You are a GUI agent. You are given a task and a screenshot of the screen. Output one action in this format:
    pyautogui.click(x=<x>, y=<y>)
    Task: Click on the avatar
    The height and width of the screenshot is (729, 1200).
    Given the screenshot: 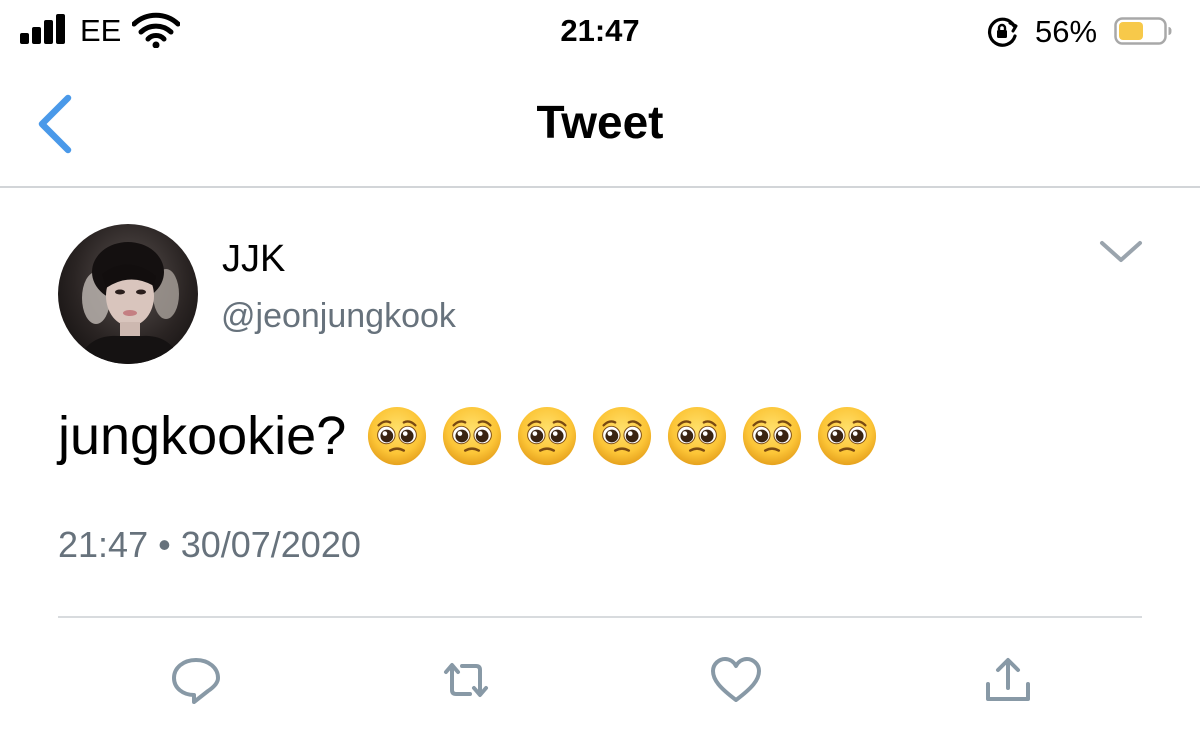 What is the action you would take?
    pyautogui.click(x=128, y=294)
    